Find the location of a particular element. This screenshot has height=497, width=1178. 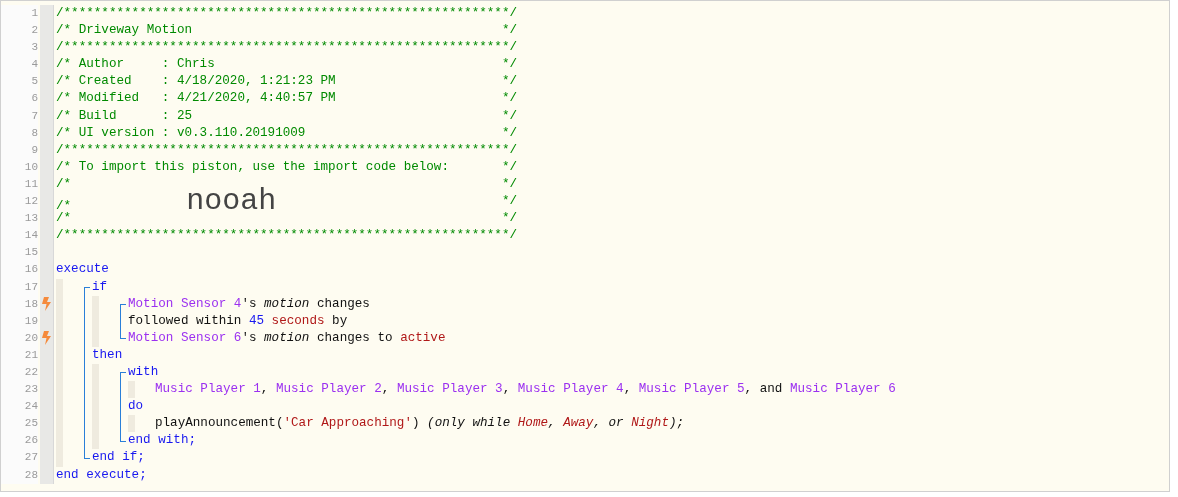

line-number: 13 is located at coordinates (19, 219).